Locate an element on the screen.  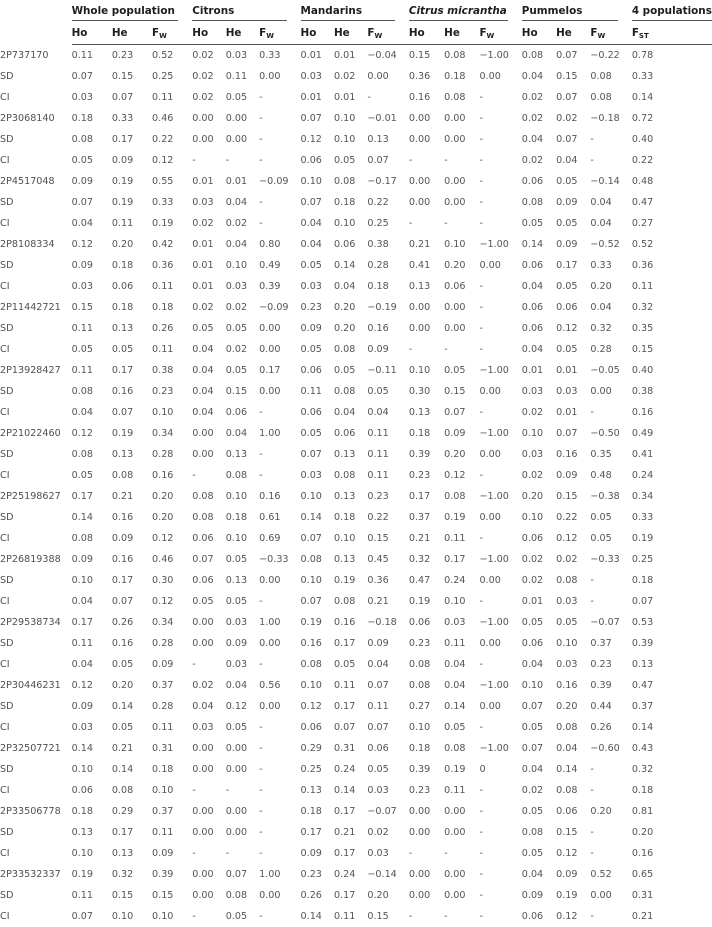
subheader-fw-sub: W is located at coordinates (602, 36).